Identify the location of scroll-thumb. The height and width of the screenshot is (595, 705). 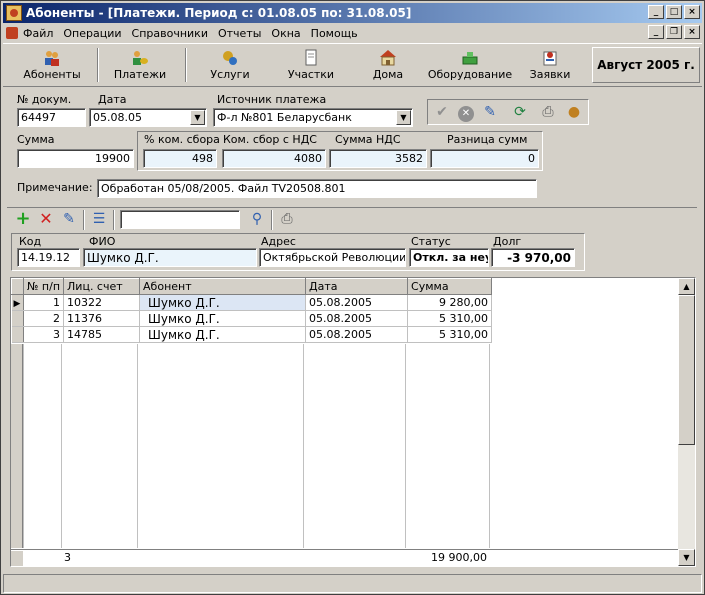
(686, 370).